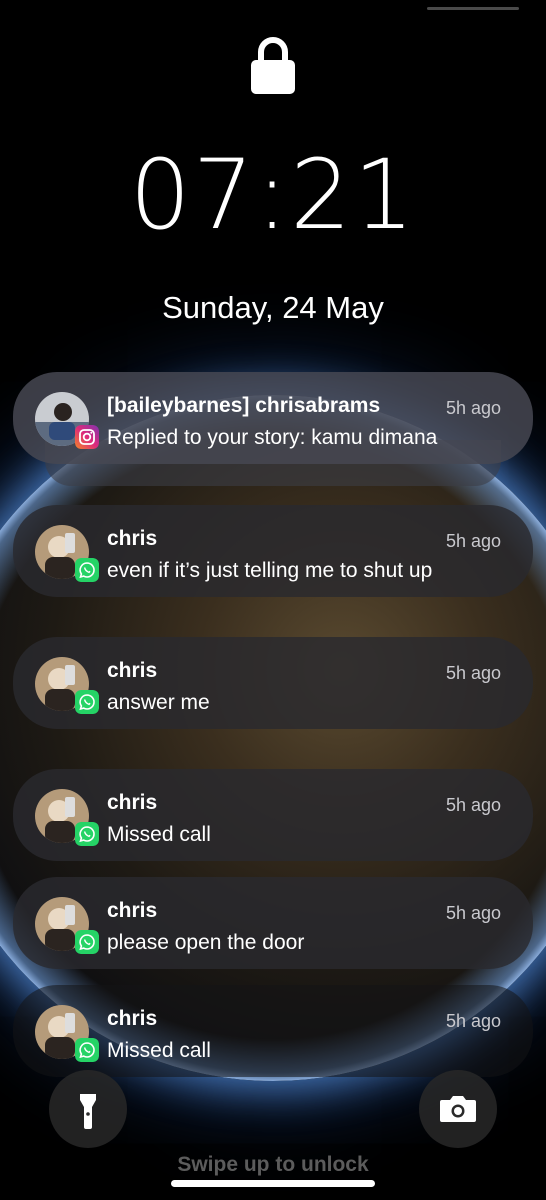 The height and width of the screenshot is (1200, 546). Describe the element at coordinates (88, 1111) in the screenshot. I see `flashlight-icon` at that location.